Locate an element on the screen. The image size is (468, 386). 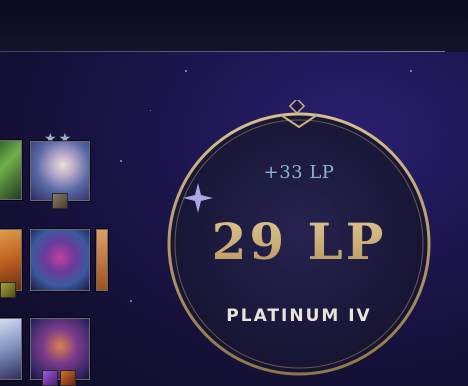
lp-total-label: 29 LP is located at coordinates (299, 241).